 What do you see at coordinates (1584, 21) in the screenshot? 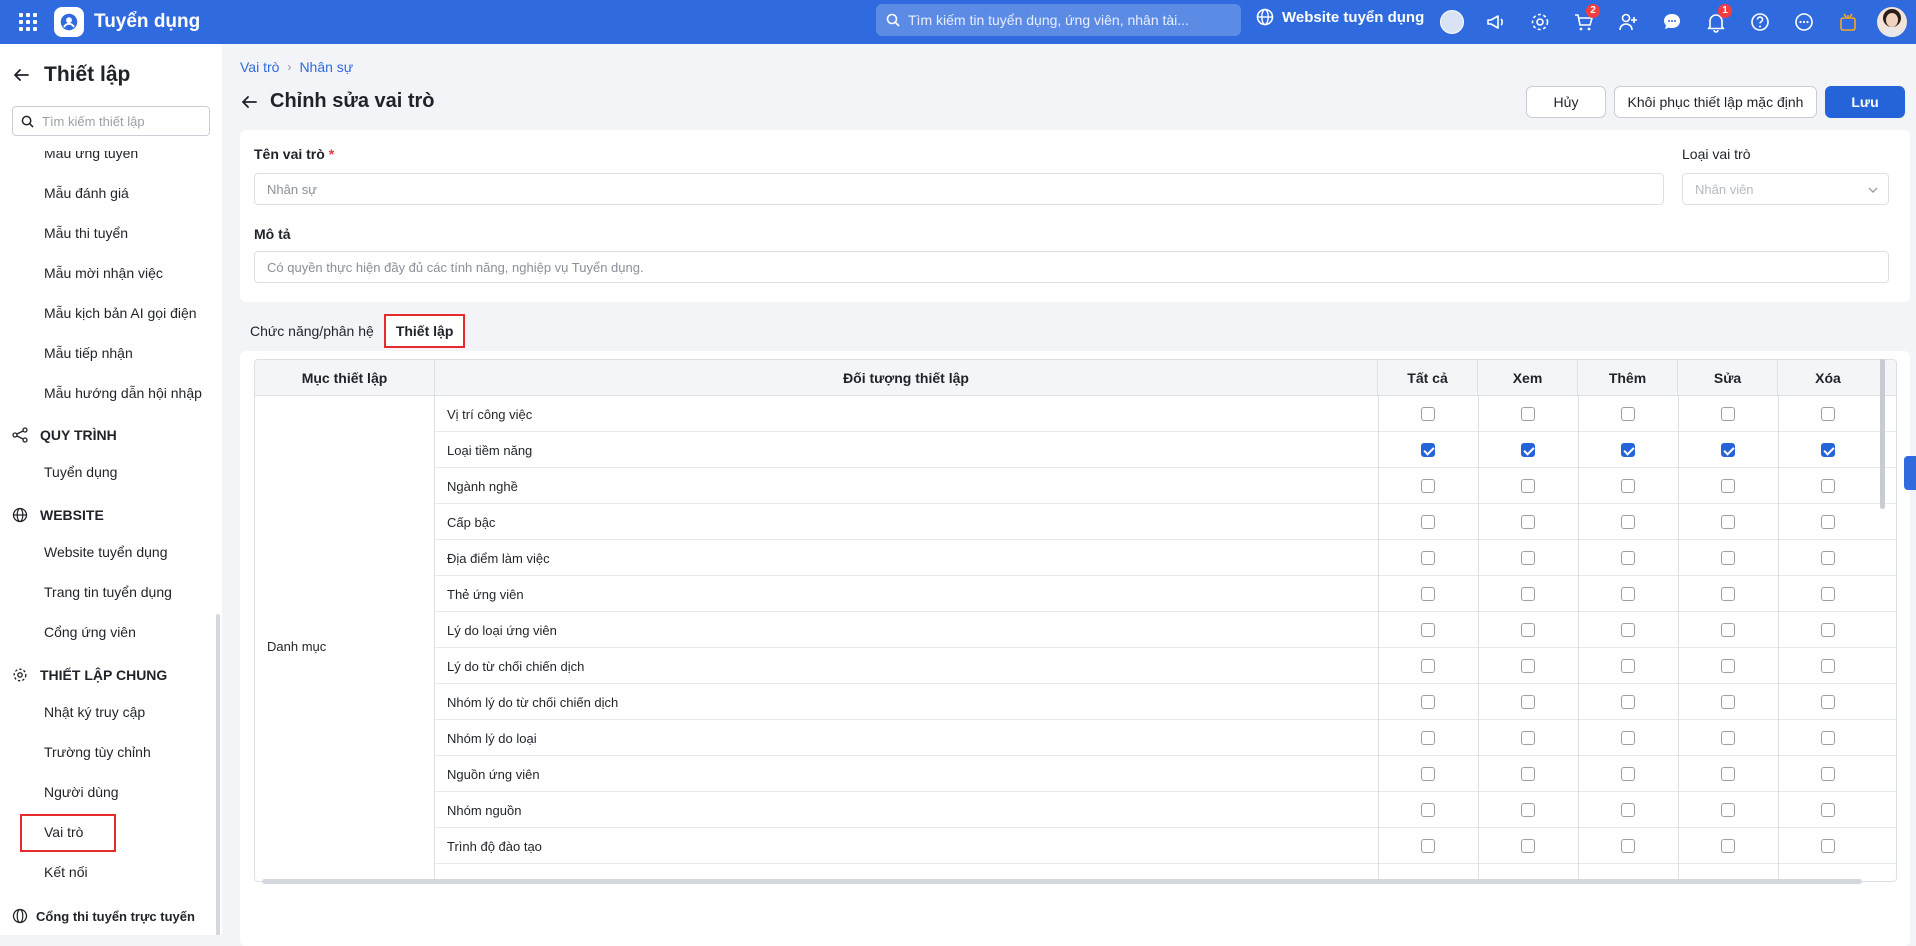
I see `cart-icon: 2` at bounding box center [1584, 21].